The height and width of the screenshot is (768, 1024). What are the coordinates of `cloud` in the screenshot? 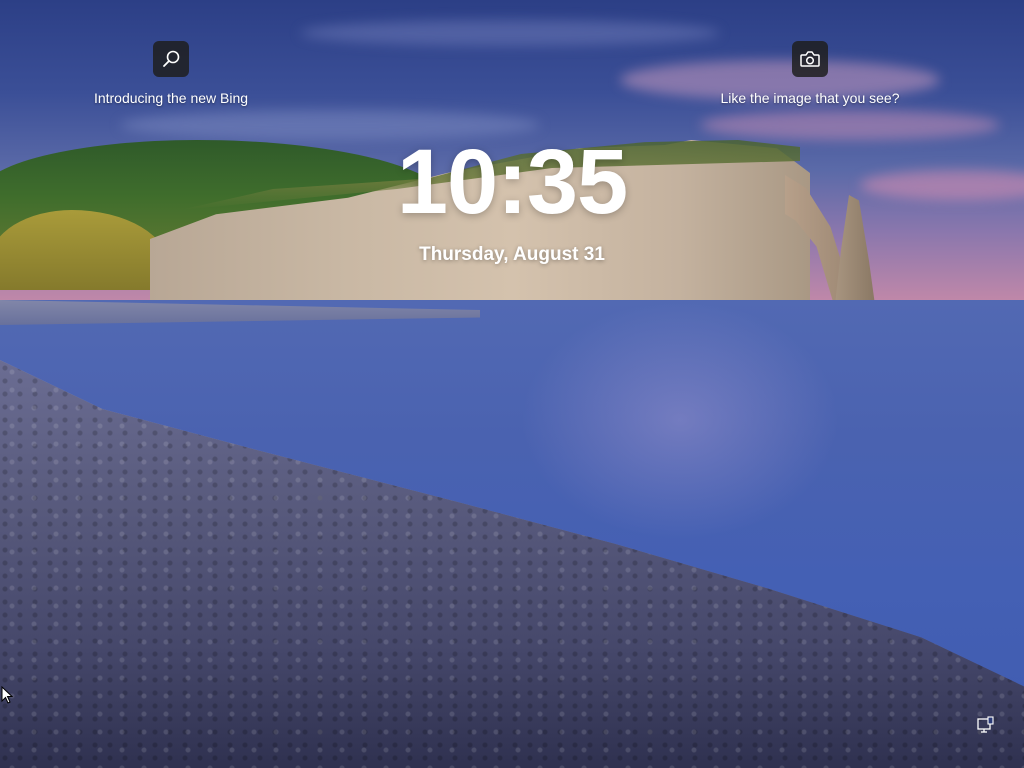 It's located at (510, 33).